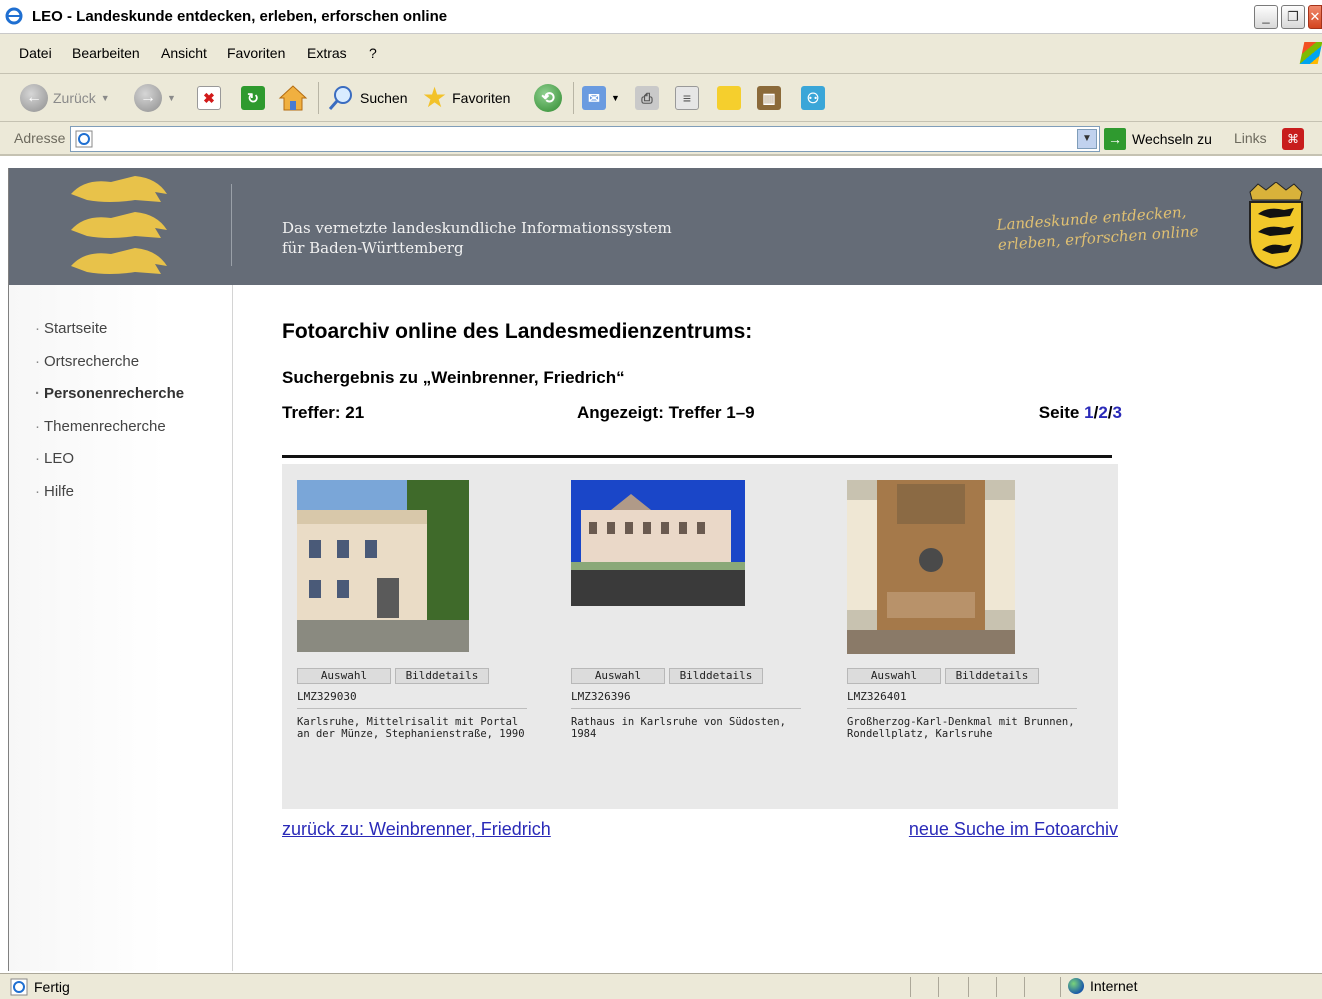 The height and width of the screenshot is (999, 1322). What do you see at coordinates (35, 53) in the screenshot?
I see `menu-datei: Datei` at bounding box center [35, 53].